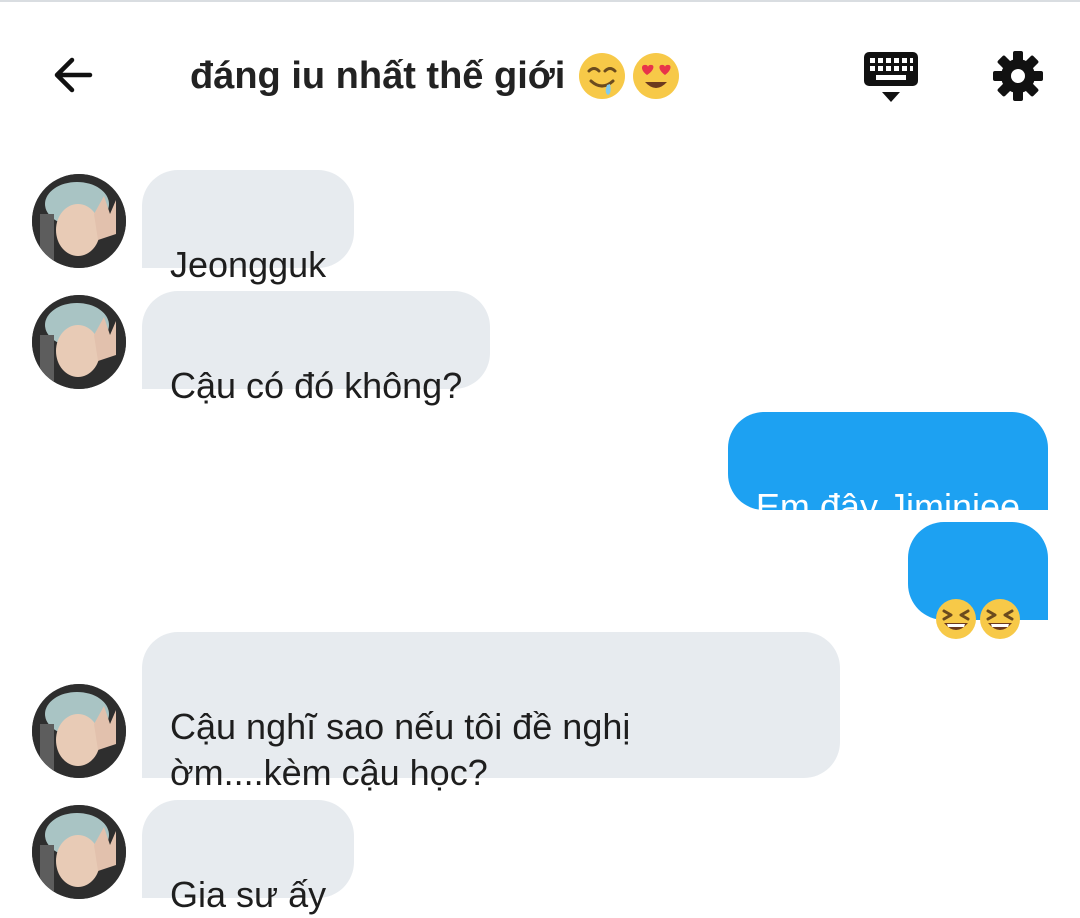 Image resolution: width=1080 pixels, height=918 pixels. I want to click on keyboard-button, so click(891, 77).